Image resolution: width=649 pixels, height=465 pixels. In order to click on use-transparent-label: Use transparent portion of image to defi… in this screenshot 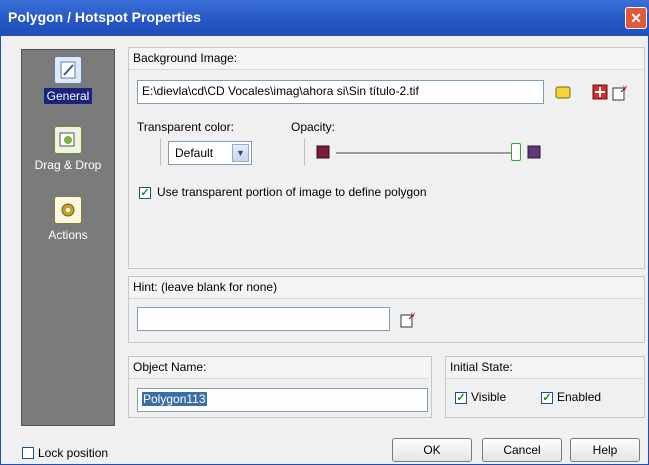, I will do `click(292, 192)`.